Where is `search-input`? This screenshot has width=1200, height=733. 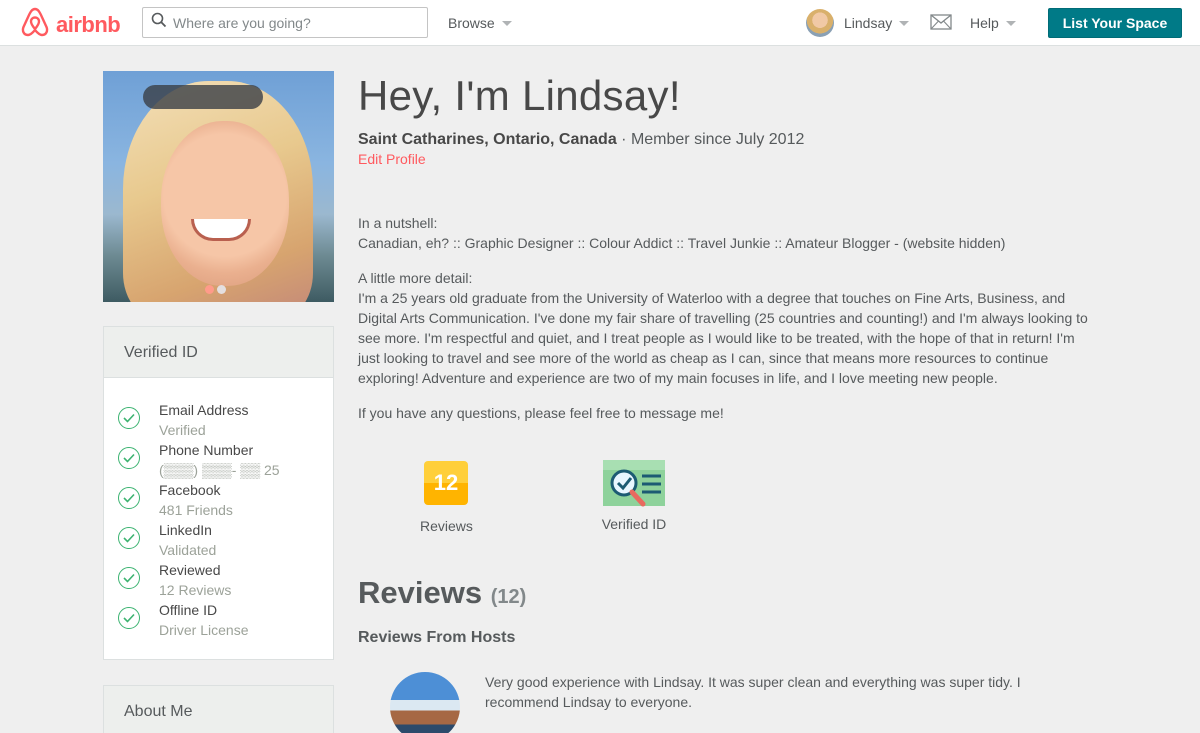
search-input is located at coordinates (293, 22).